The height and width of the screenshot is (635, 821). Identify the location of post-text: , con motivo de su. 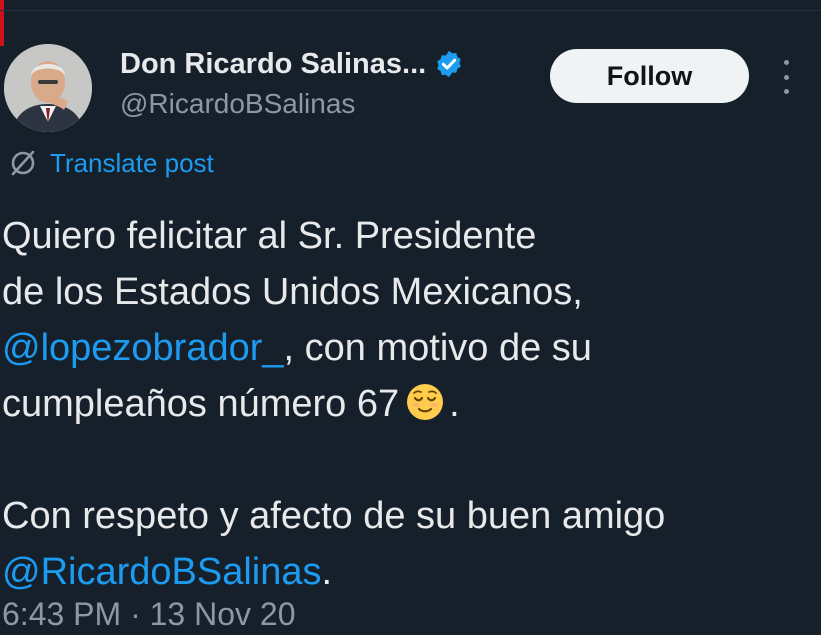
(437, 348).